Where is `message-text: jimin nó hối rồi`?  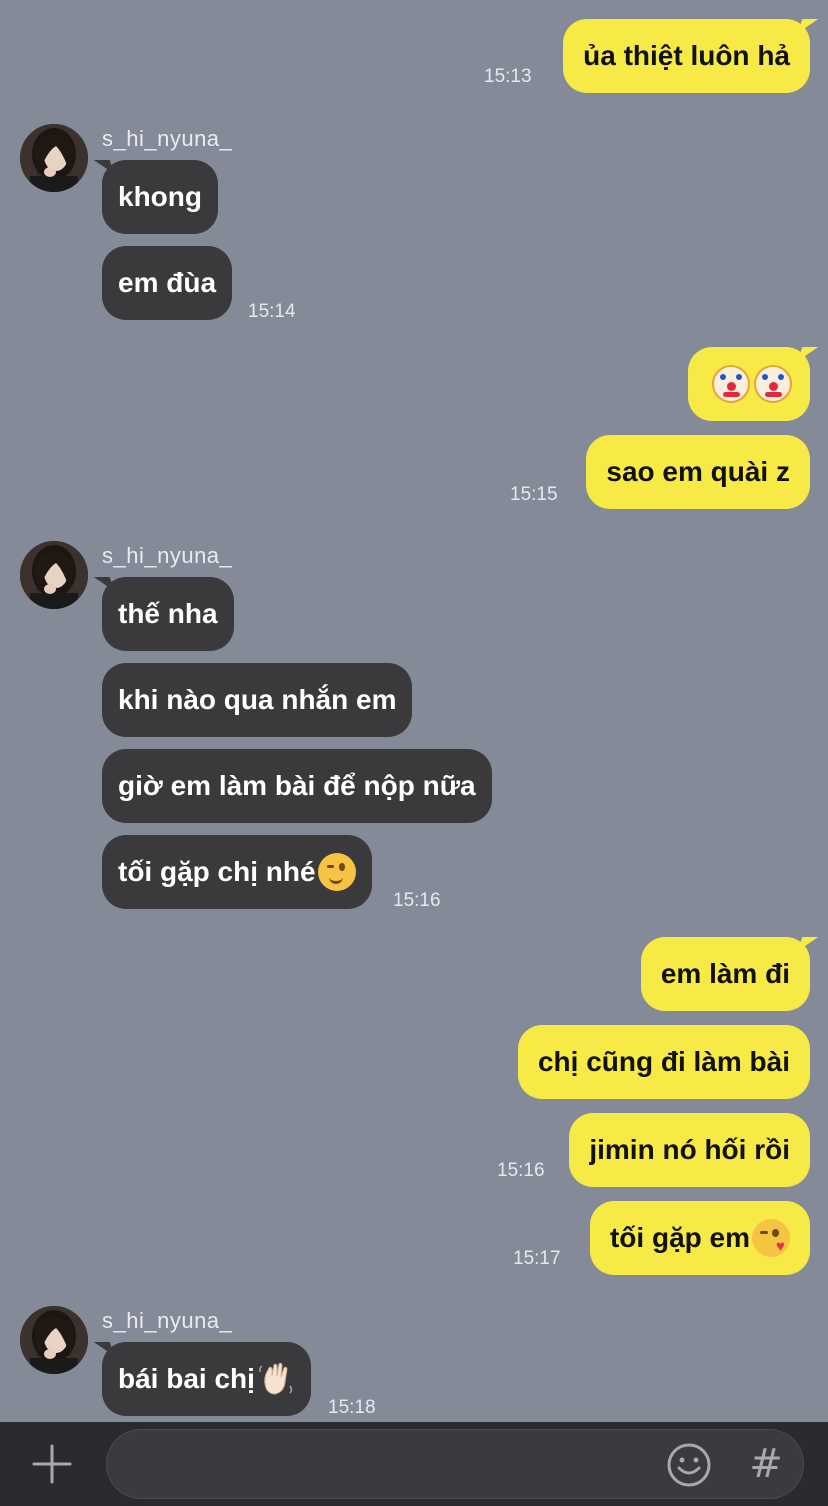
message-text: jimin nó hối rồi is located at coordinates (689, 1149).